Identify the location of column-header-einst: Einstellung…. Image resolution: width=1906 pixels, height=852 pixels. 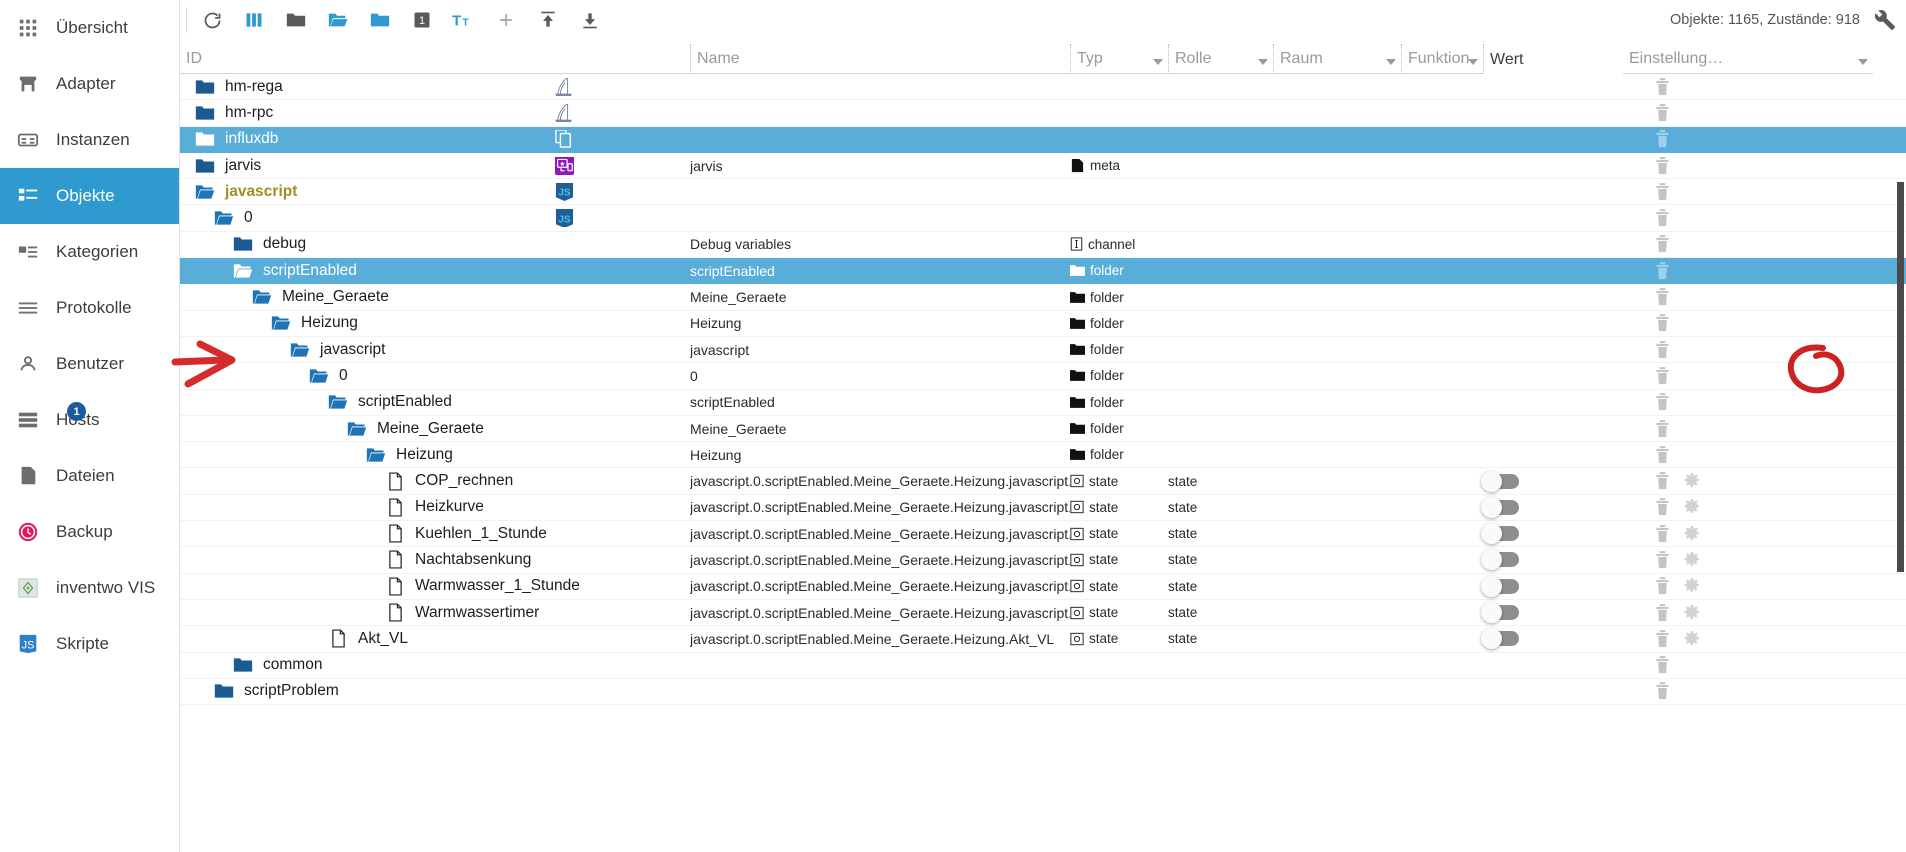
(1748, 59).